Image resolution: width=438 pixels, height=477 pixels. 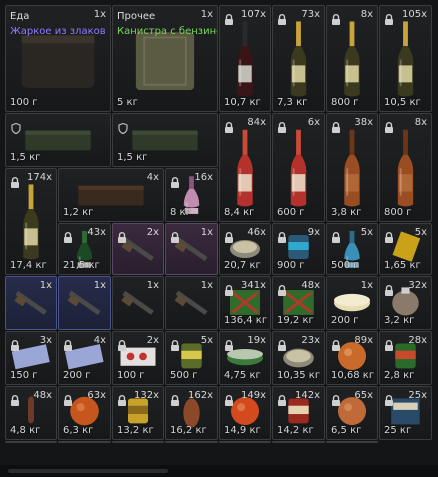 What do you see at coordinates (405, 303) in the screenshot?
I see `inventory-slot: 32x 3,2 кг` at bounding box center [405, 303].